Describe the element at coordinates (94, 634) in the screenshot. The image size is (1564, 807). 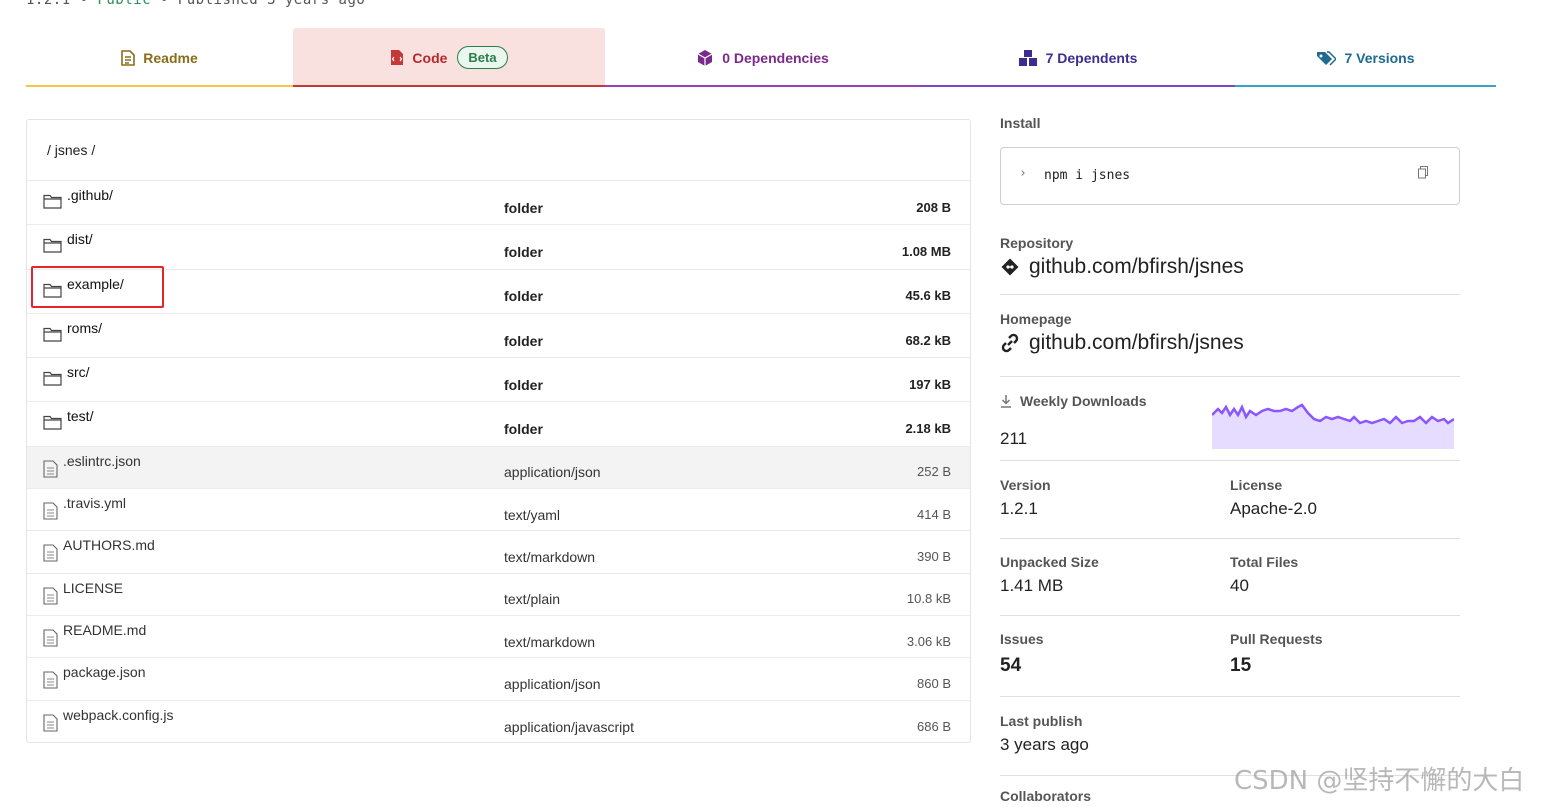
I see `entry-name: README.md` at that location.